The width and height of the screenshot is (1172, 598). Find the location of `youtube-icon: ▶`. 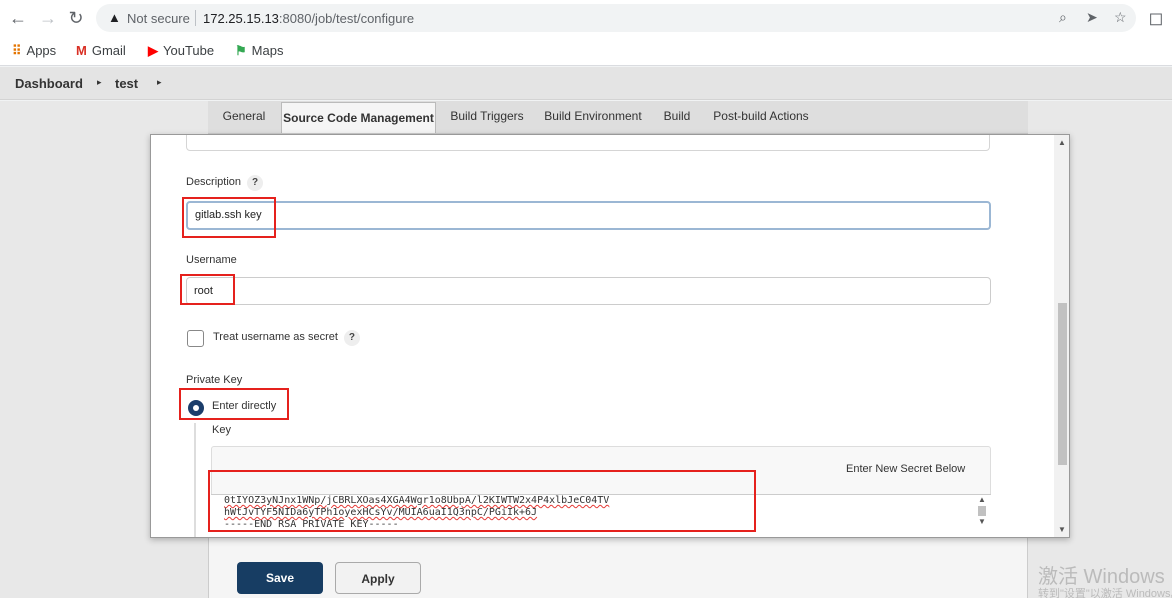

youtube-icon: ▶ is located at coordinates (153, 50).